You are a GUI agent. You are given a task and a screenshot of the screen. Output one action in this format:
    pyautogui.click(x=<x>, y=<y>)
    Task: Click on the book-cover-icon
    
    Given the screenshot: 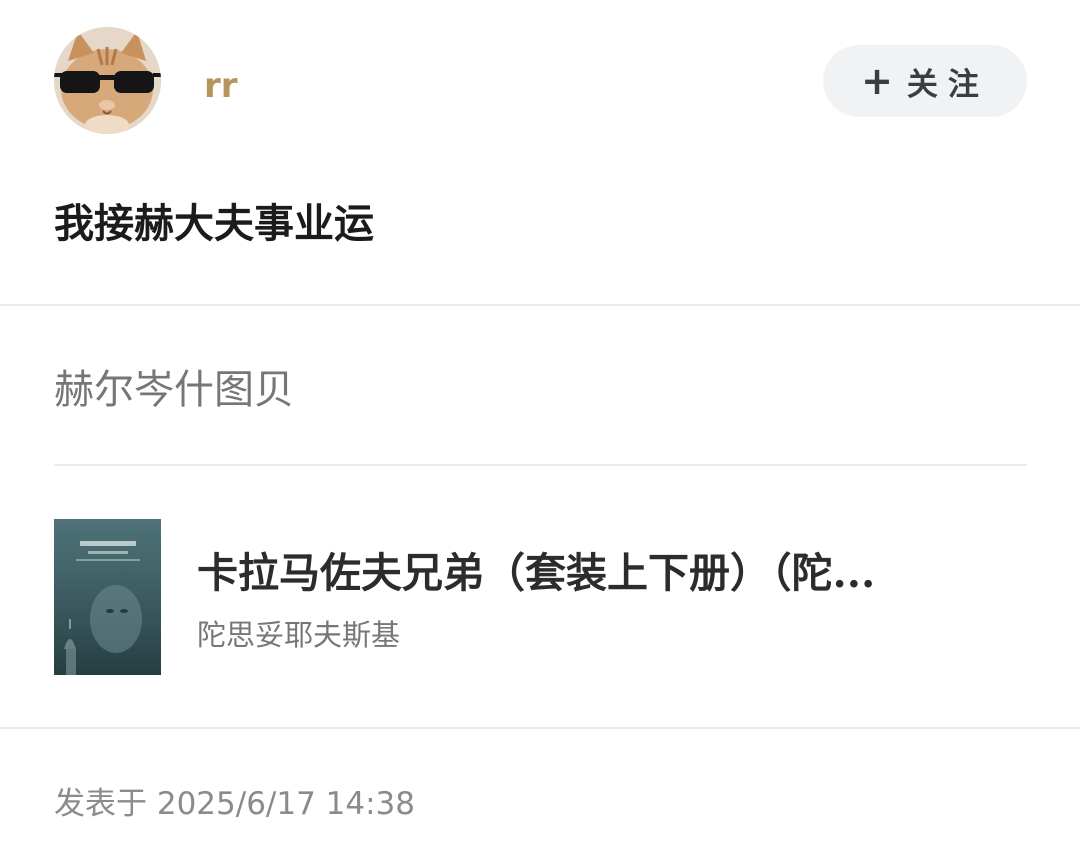 What is the action you would take?
    pyautogui.click(x=107, y=597)
    